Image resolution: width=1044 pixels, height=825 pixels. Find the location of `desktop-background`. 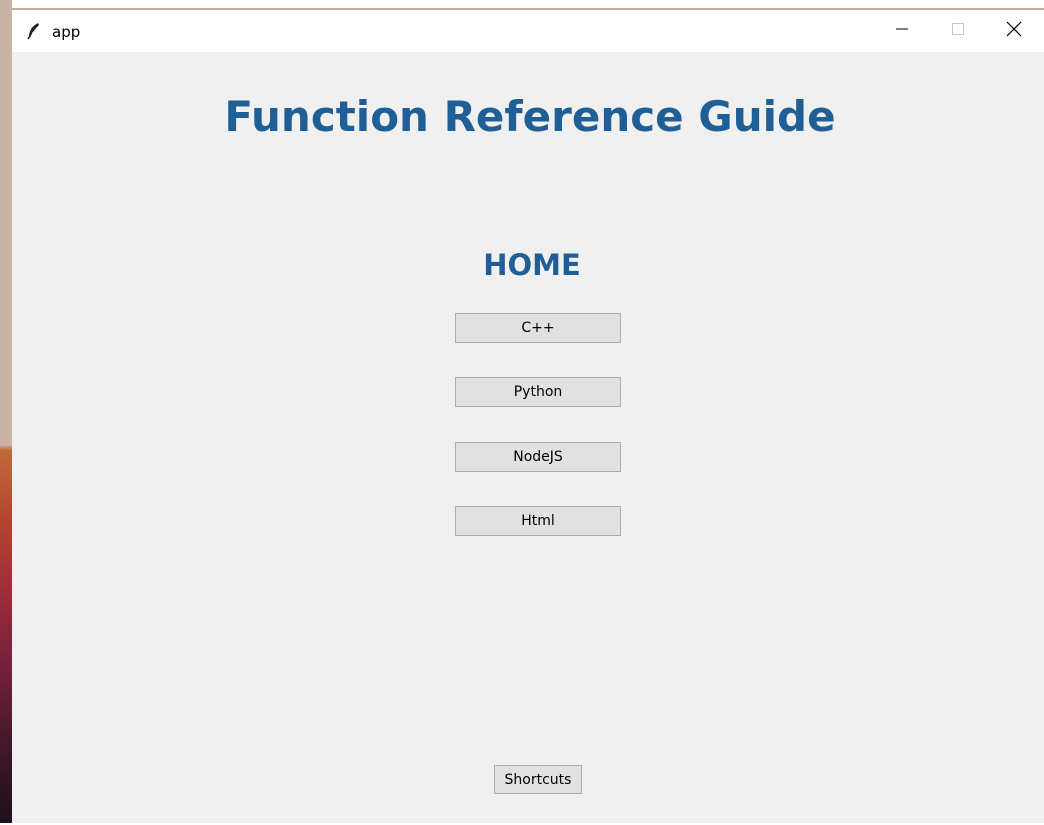

desktop-background is located at coordinates (6, 411).